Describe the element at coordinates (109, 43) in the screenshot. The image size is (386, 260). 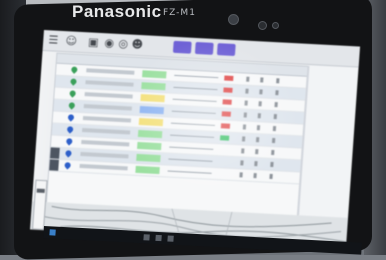
I see `camera-icon: ◉` at that location.